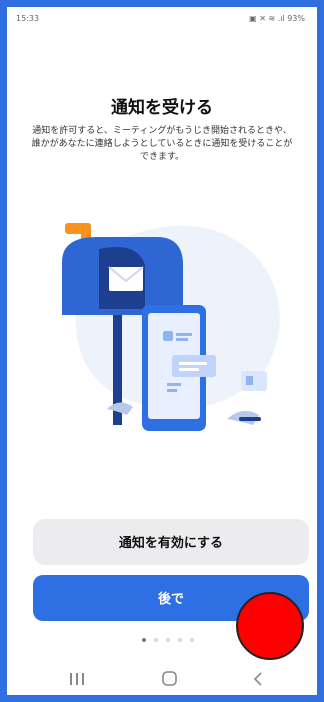 The height and width of the screenshot is (702, 324). Describe the element at coordinates (144, 640) in the screenshot. I see `pagination-dot-active` at that location.